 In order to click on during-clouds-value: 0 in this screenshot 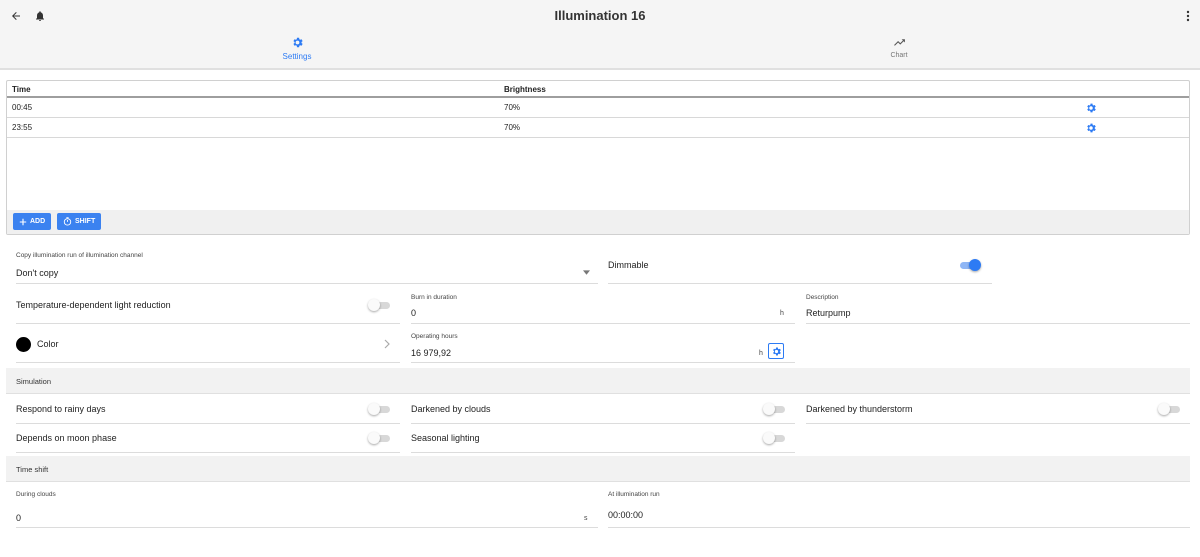, I will do `click(19, 518)`.